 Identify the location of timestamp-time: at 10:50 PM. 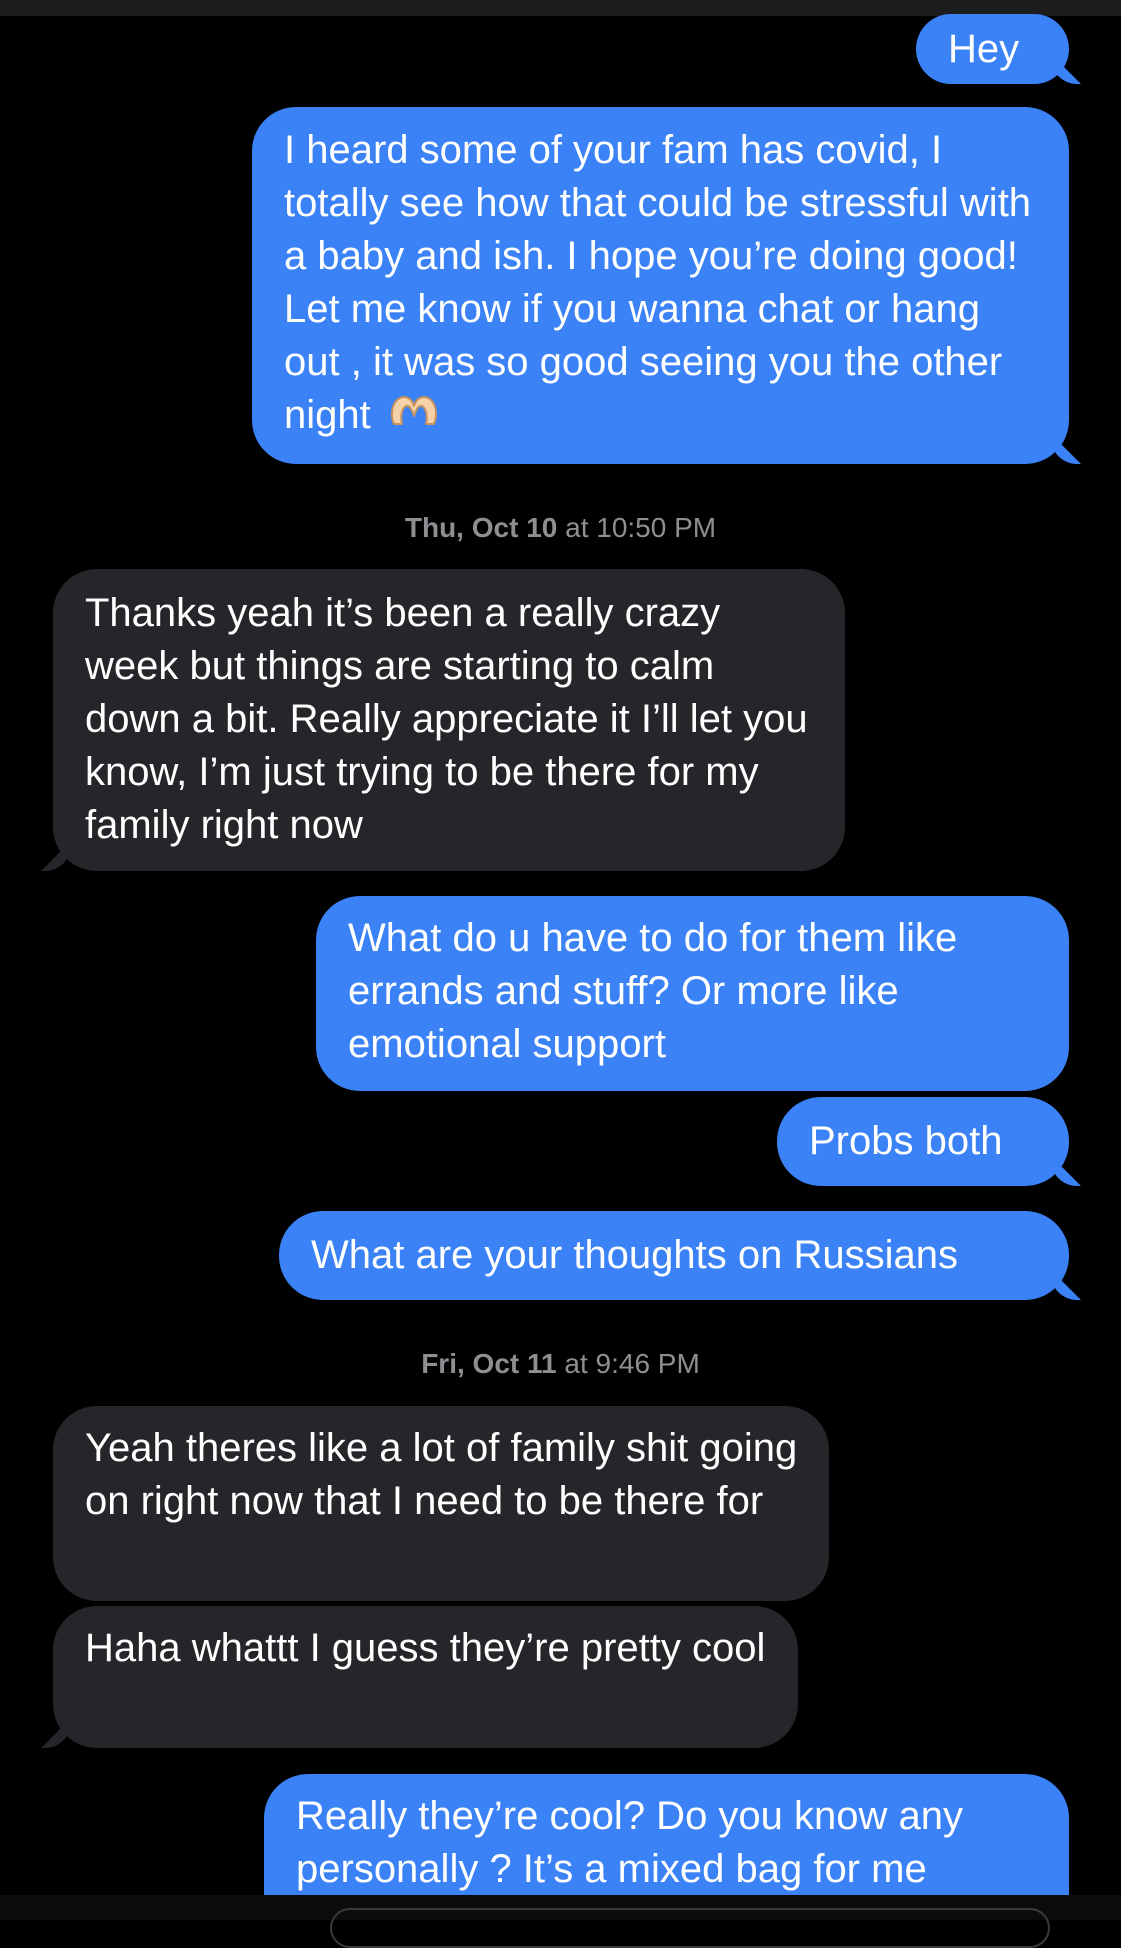
(641, 527).